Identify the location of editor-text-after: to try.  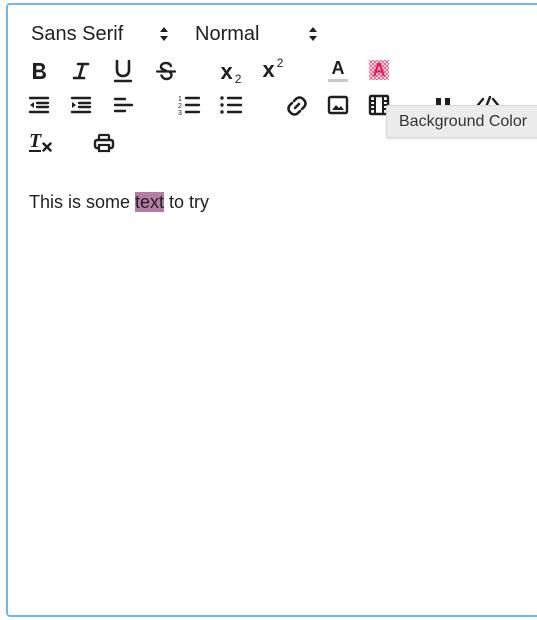
(187, 202).